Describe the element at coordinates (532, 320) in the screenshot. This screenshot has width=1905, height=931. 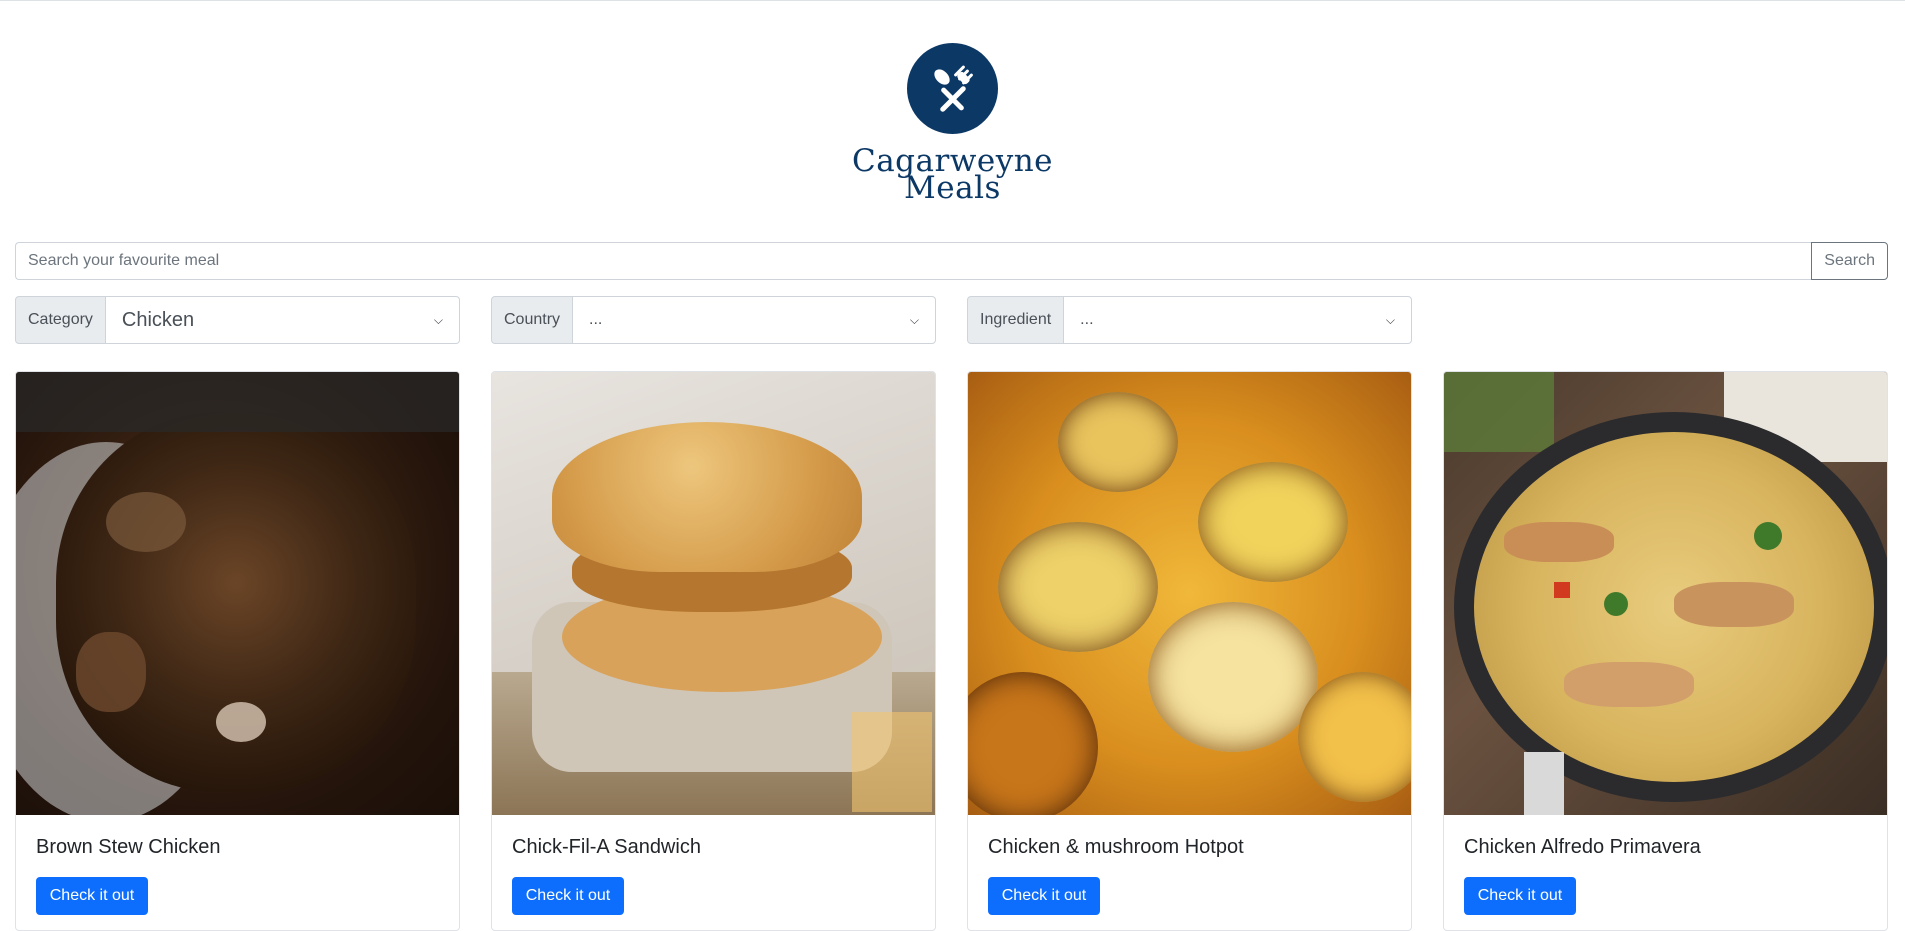
I see `country-filter-label: Country` at that location.